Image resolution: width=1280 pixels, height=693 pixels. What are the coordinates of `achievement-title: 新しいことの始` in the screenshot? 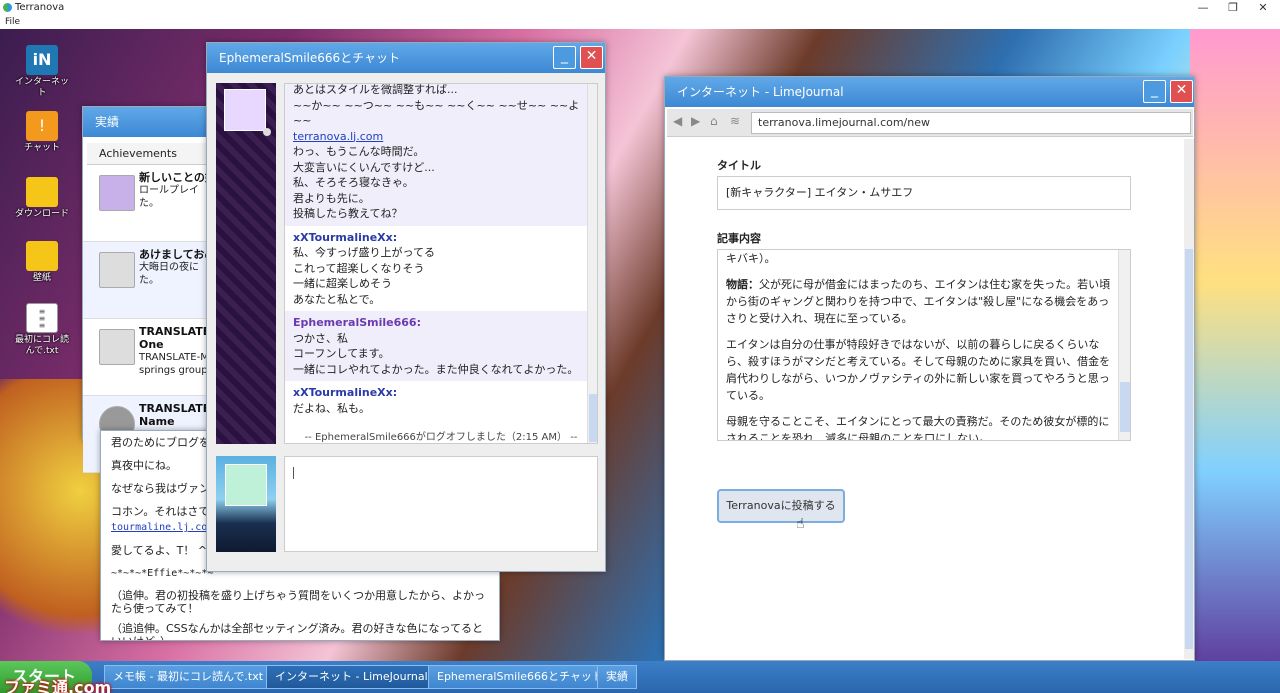 It's located at (176, 177).